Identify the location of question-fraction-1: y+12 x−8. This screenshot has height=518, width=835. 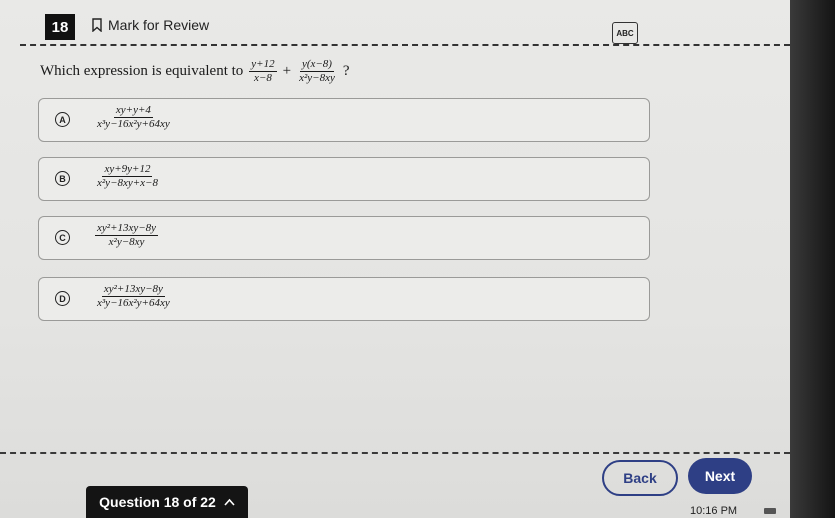
(263, 71).